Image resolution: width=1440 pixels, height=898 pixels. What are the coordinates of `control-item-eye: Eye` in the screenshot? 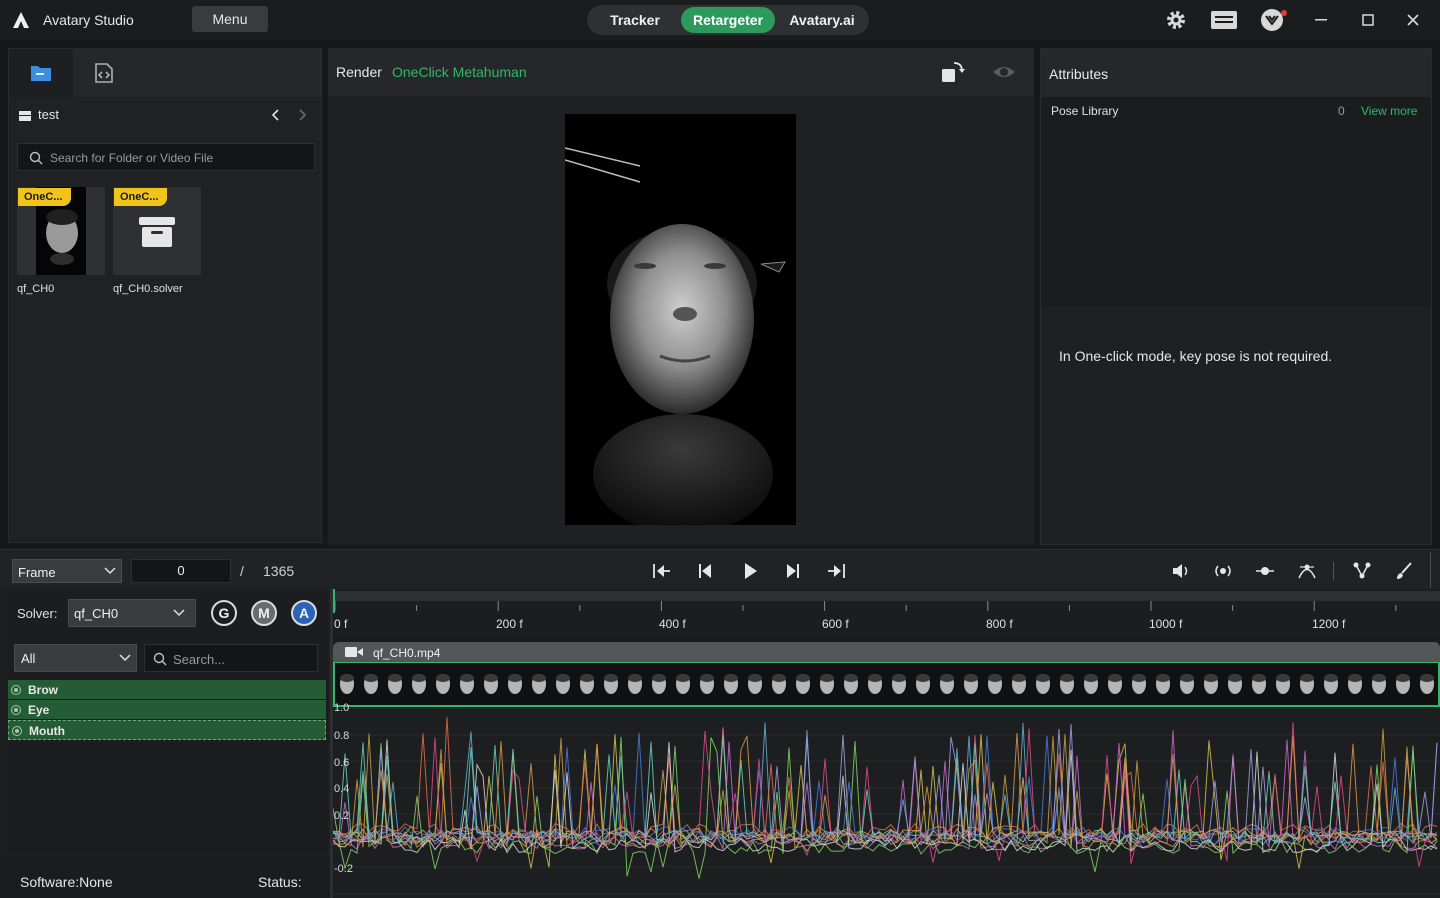 It's located at (167, 710).